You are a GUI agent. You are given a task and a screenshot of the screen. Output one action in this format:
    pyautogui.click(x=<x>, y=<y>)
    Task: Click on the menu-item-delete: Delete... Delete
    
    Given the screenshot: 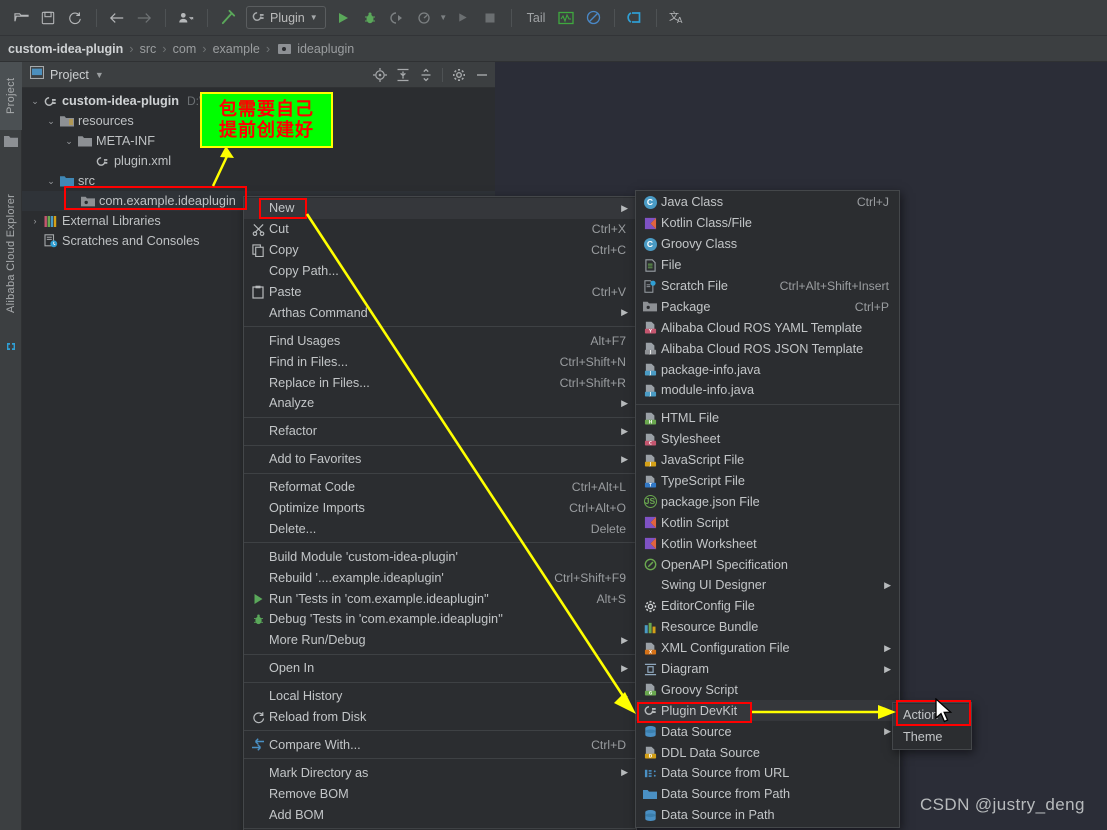 What is the action you would take?
    pyautogui.click(x=440, y=528)
    